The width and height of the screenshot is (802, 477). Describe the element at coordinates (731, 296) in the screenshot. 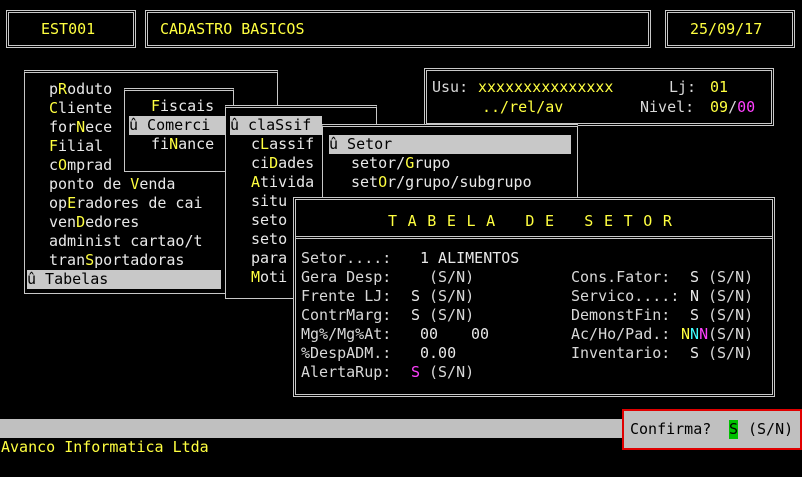

I see `servico-options: (S/N)` at that location.